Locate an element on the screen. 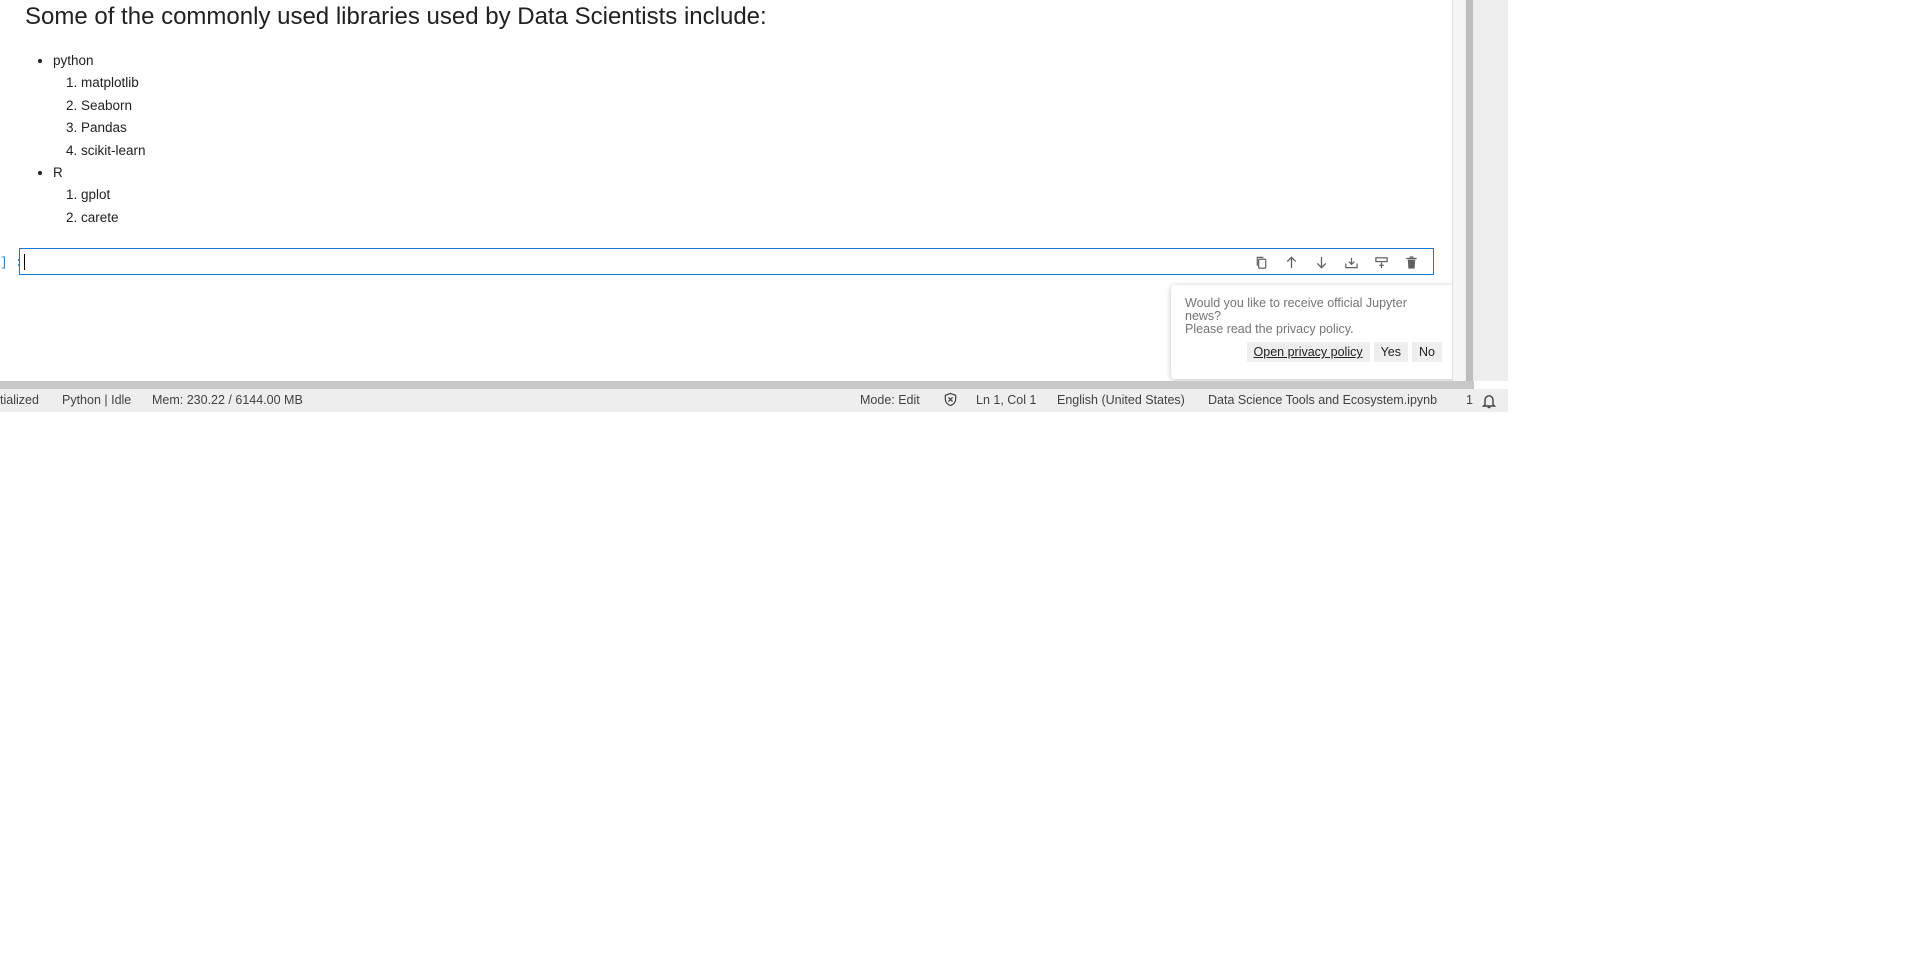 The image size is (1920, 957). notebook-scrollbar is located at coordinates (1458, 190).